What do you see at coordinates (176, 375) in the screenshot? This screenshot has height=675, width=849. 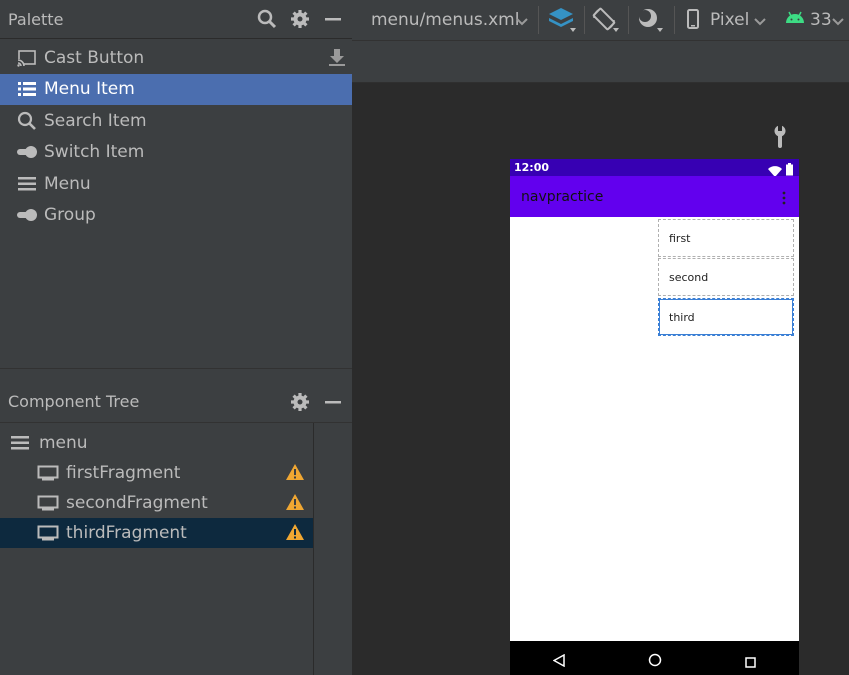 I see `panel-splitter` at bounding box center [176, 375].